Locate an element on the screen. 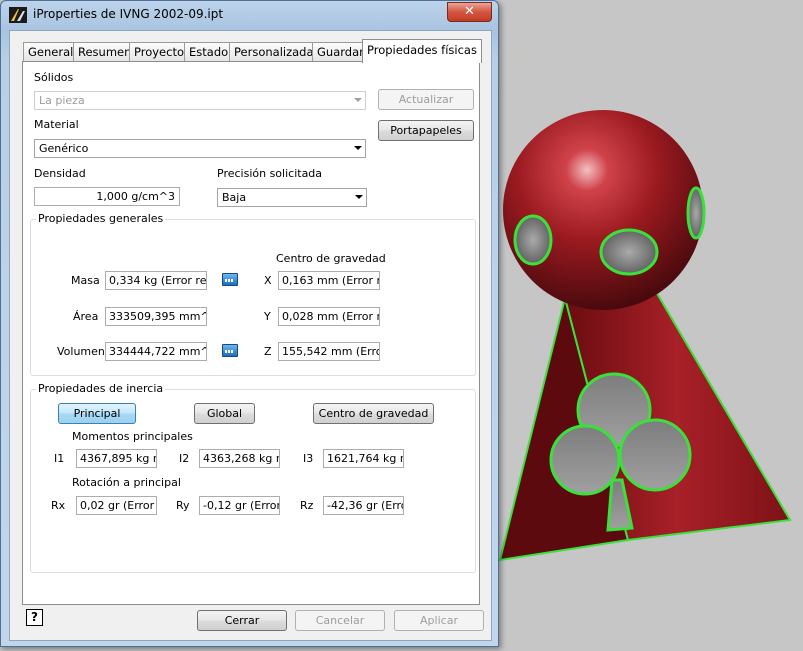  rotation-title: Rotación a principal is located at coordinates (126, 482).